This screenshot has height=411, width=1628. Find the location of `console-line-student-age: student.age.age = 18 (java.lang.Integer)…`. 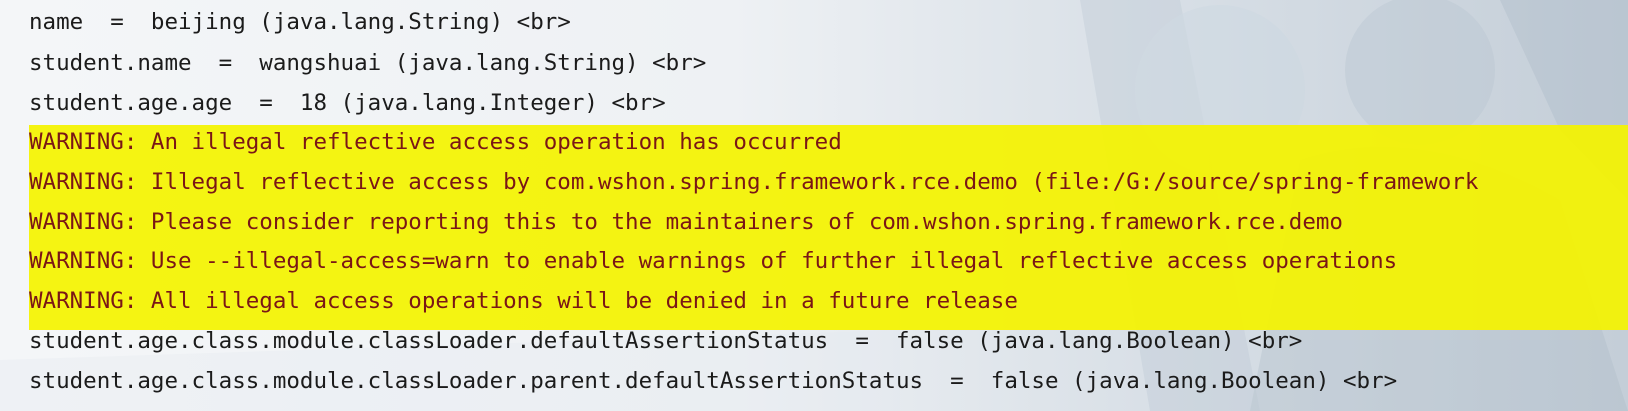

console-line-student-age: student.age.age = 18 (java.lang.Integer)… is located at coordinates (814, 103).